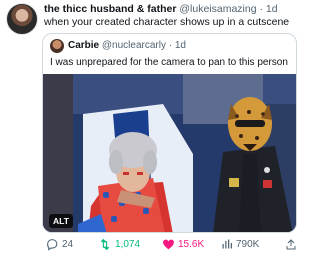 Image resolution: width=320 pixels, height=272 pixels. Describe the element at coordinates (83, 45) in the screenshot. I see `quoted-display-name: Carbie` at that location.